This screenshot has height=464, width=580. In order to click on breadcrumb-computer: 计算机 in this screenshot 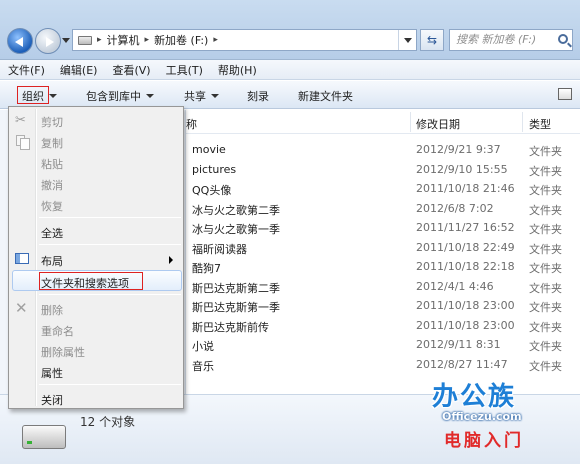, I will do `click(123, 40)`.